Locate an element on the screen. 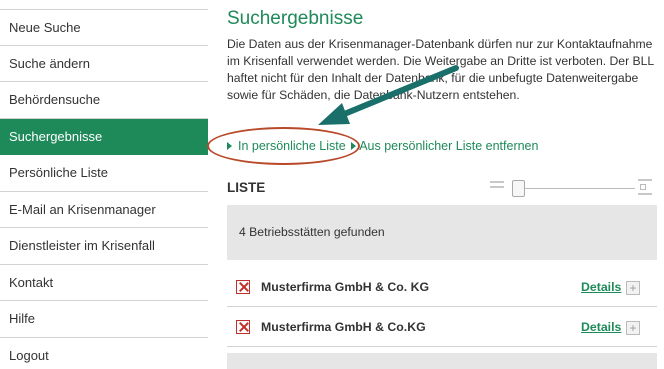  company-name: Musterfirma GmbH & Co. KG is located at coordinates (345, 287).